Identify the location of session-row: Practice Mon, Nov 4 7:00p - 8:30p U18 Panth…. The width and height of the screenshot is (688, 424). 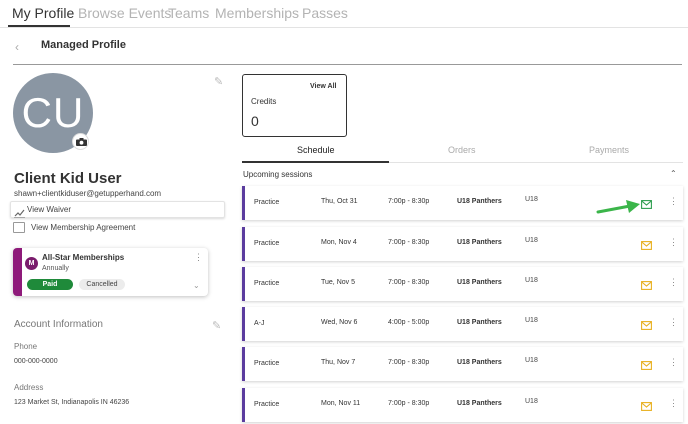
(462, 244).